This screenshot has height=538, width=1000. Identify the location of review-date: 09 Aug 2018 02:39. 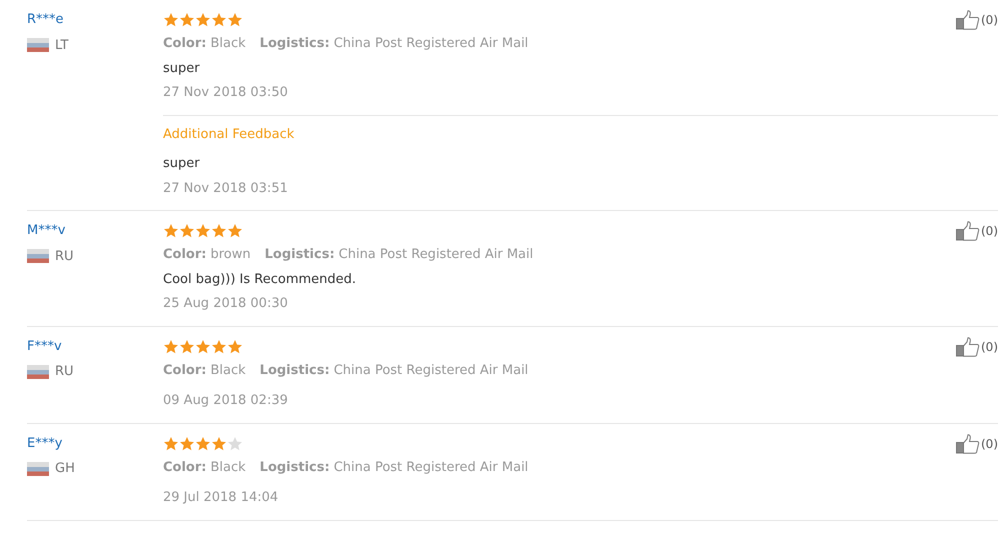
(225, 400).